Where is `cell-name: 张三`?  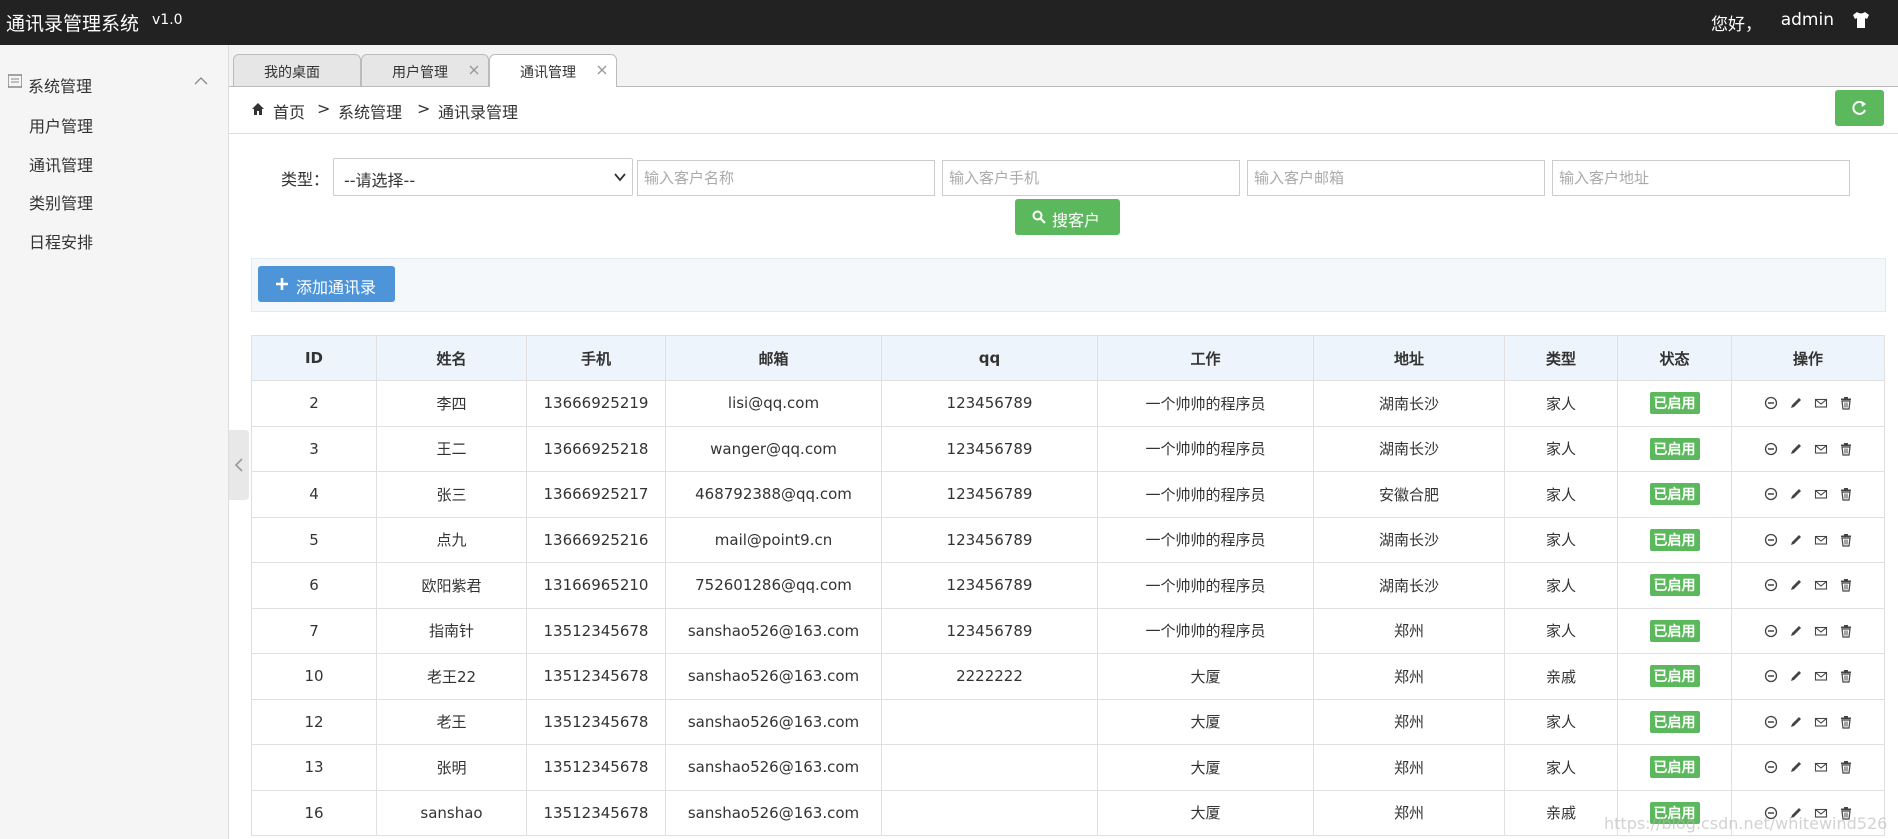 cell-name: 张三 is located at coordinates (451, 494).